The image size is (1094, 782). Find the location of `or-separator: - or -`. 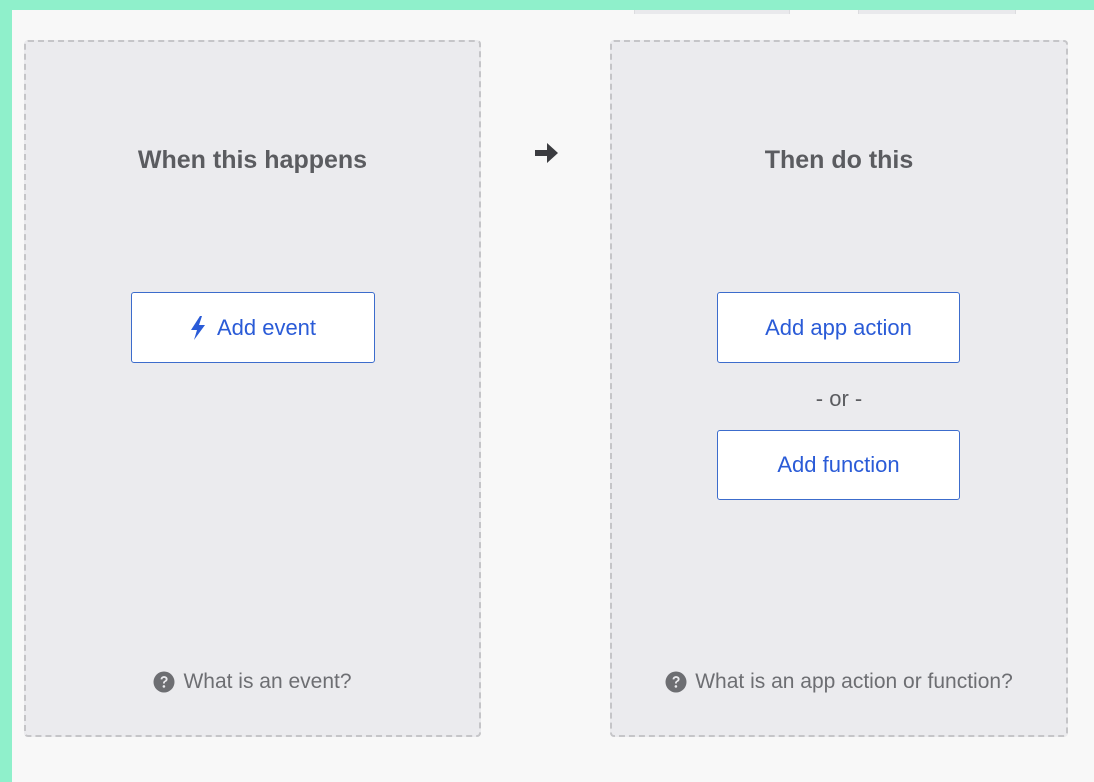

or-separator: - or - is located at coordinates (839, 398).